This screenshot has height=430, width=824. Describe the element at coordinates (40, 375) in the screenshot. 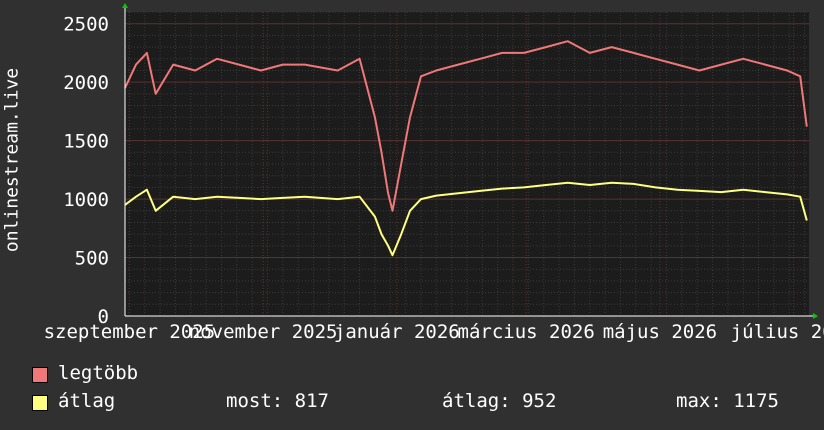

I see `legend-swatch-max` at that location.